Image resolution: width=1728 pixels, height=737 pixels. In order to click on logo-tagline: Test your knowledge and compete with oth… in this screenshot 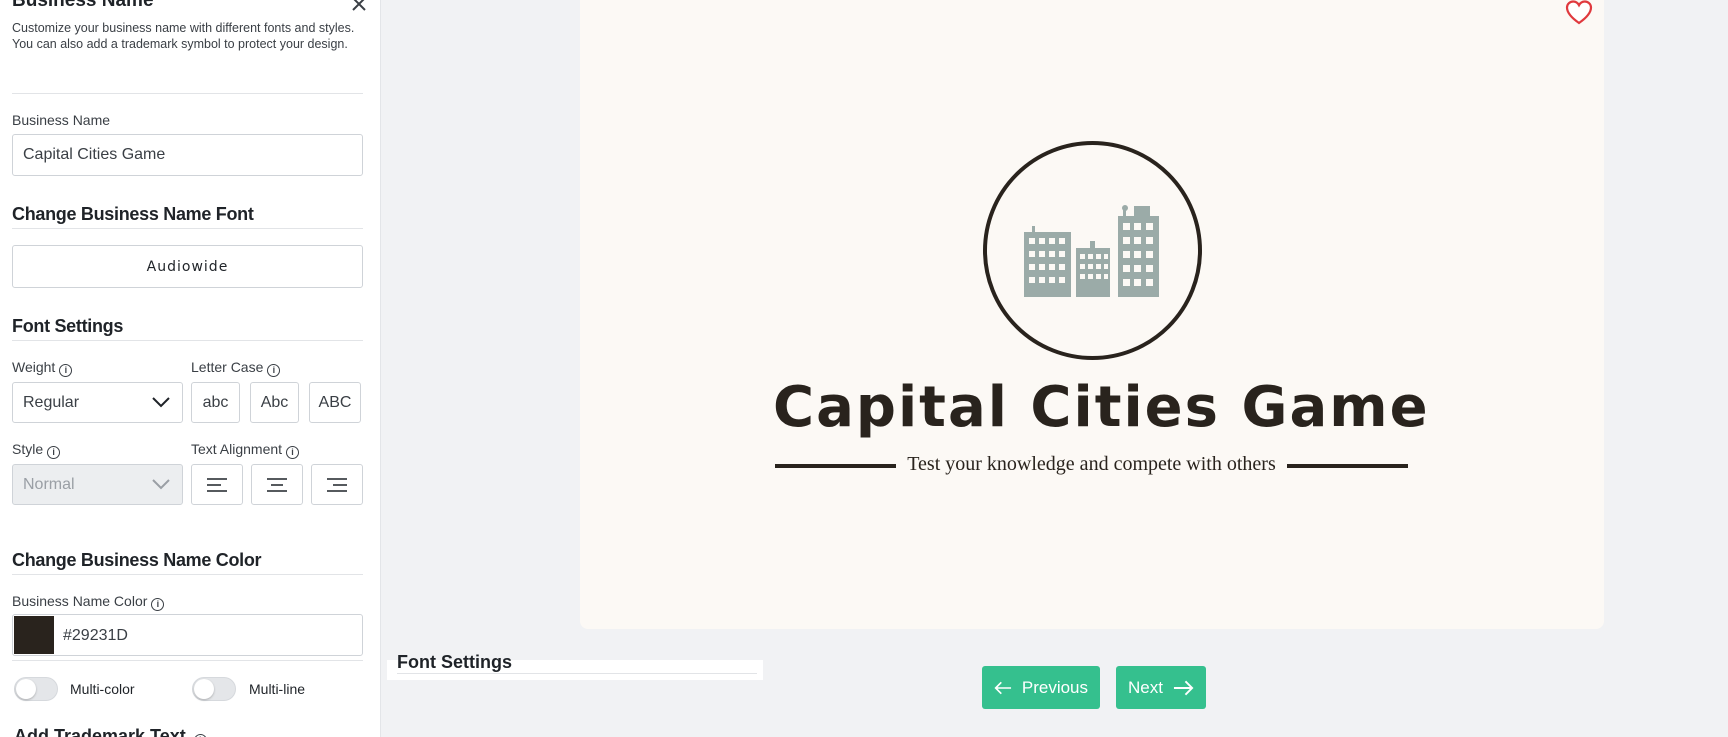, I will do `click(1091, 464)`.